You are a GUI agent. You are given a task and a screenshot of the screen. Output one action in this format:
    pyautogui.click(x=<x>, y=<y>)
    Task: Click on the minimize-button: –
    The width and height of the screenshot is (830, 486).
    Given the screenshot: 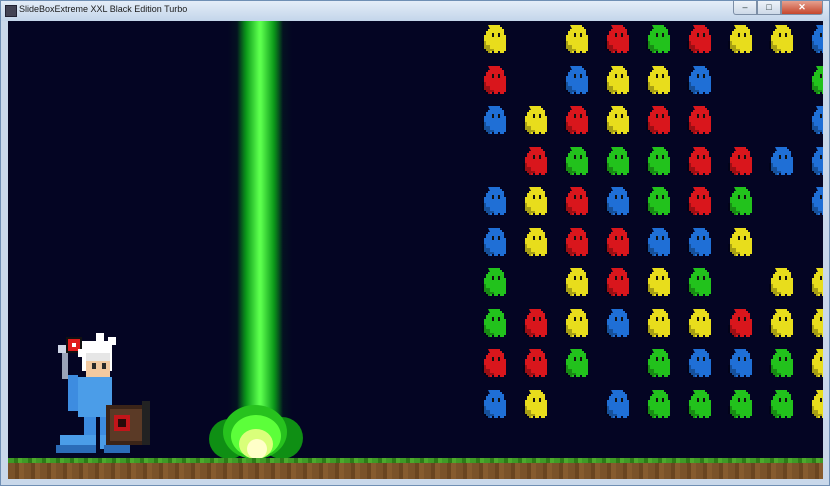 What is the action you would take?
    pyautogui.click(x=745, y=8)
    